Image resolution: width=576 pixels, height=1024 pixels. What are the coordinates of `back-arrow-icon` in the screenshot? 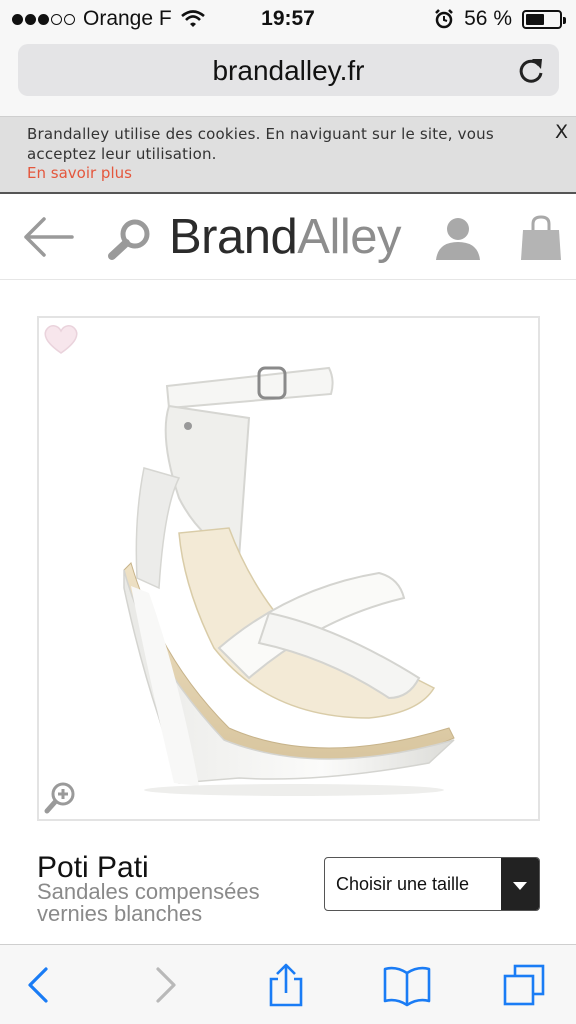 It's located at (48, 237).